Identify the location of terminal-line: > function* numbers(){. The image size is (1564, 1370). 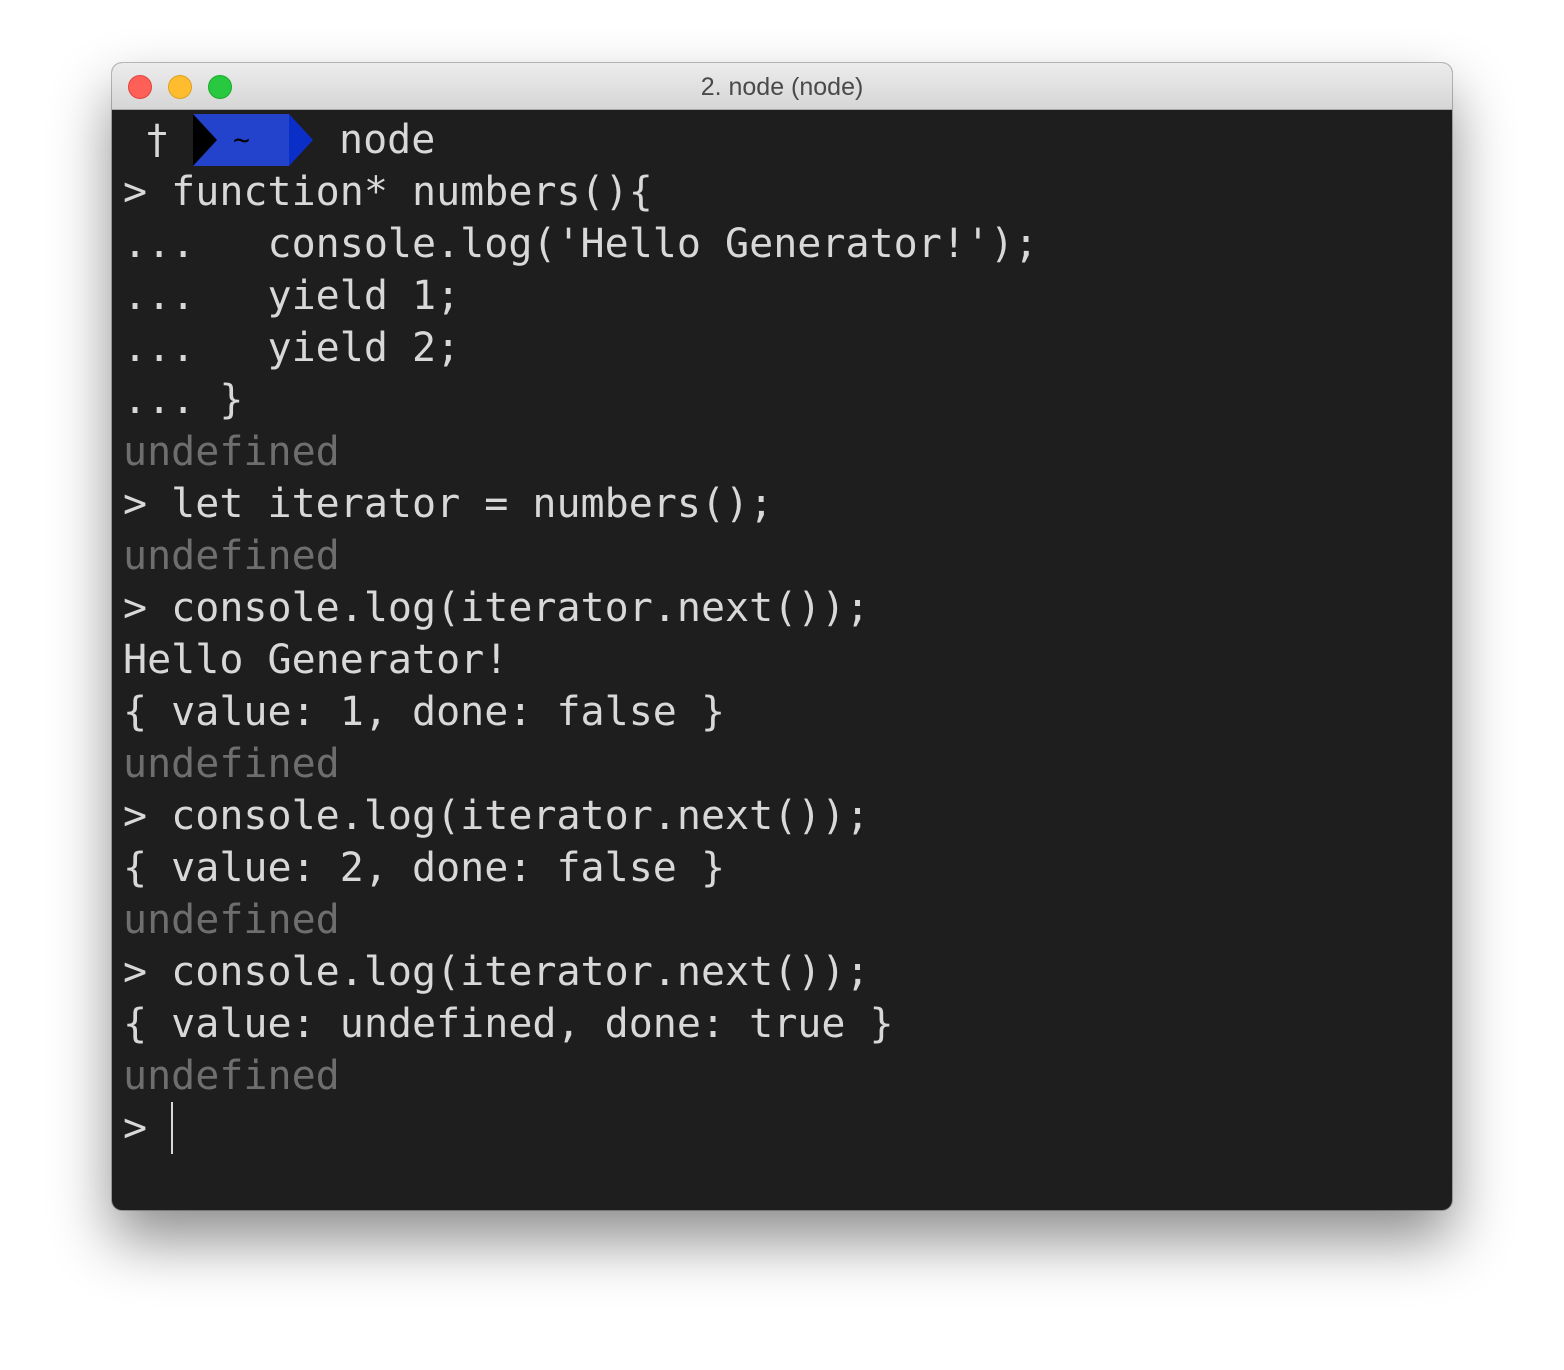
(388, 192).